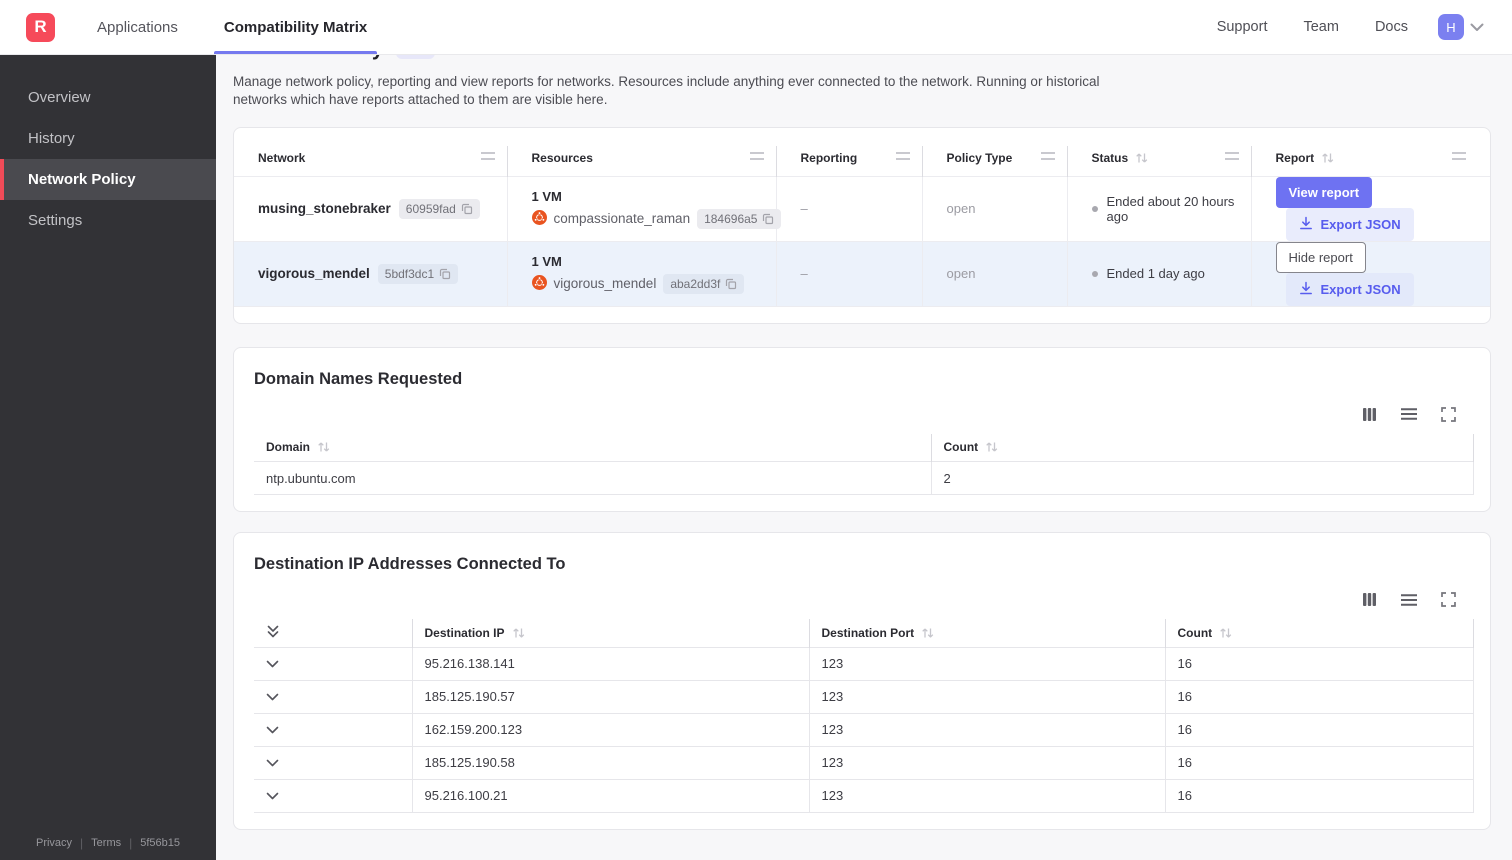 The height and width of the screenshot is (860, 1512). What do you see at coordinates (1320, 27) in the screenshot?
I see `nav-link-team: Team` at bounding box center [1320, 27].